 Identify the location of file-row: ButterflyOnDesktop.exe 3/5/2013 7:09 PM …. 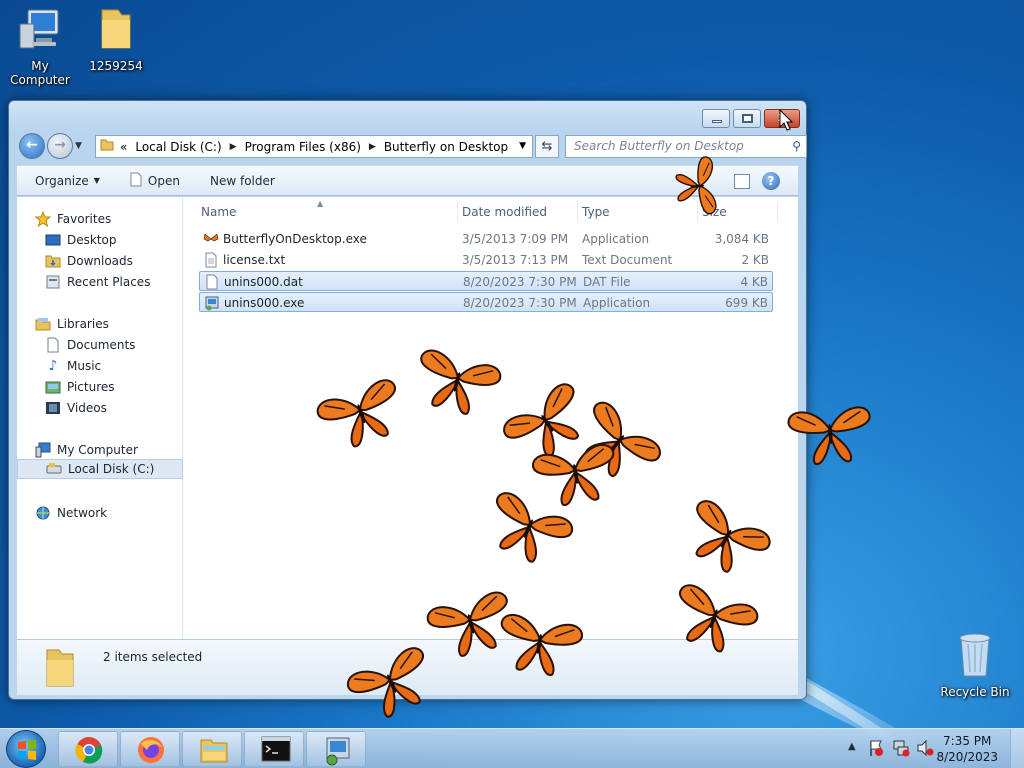
(486, 239).